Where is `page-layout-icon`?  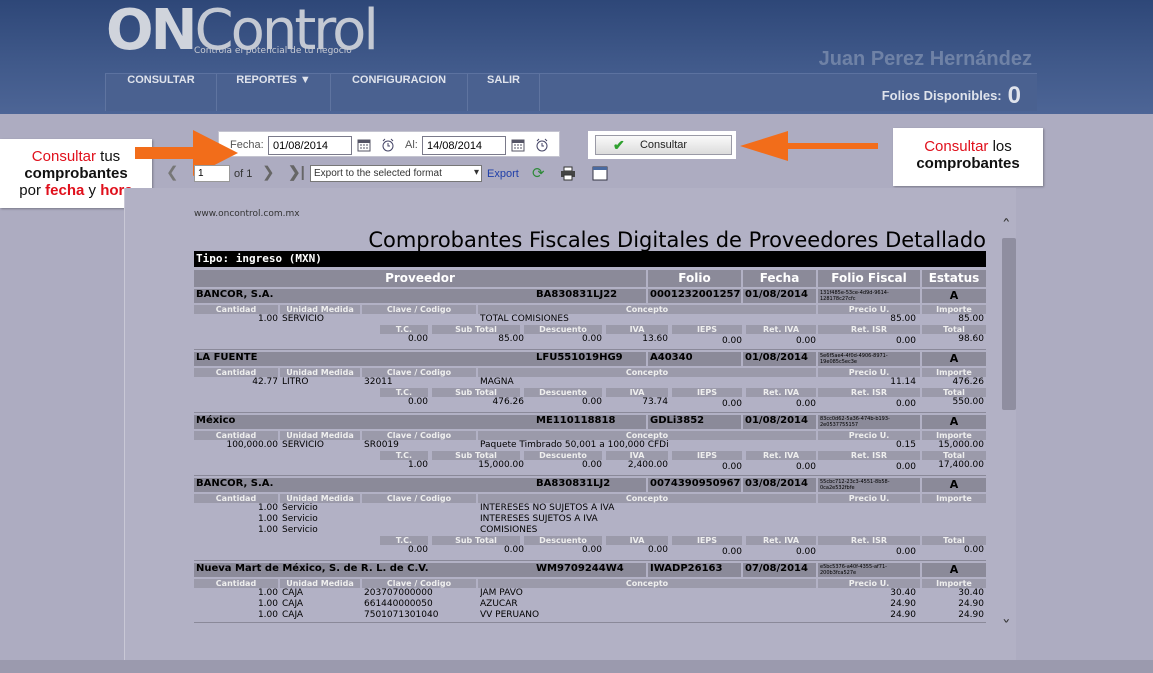
page-layout-icon is located at coordinates (600, 173).